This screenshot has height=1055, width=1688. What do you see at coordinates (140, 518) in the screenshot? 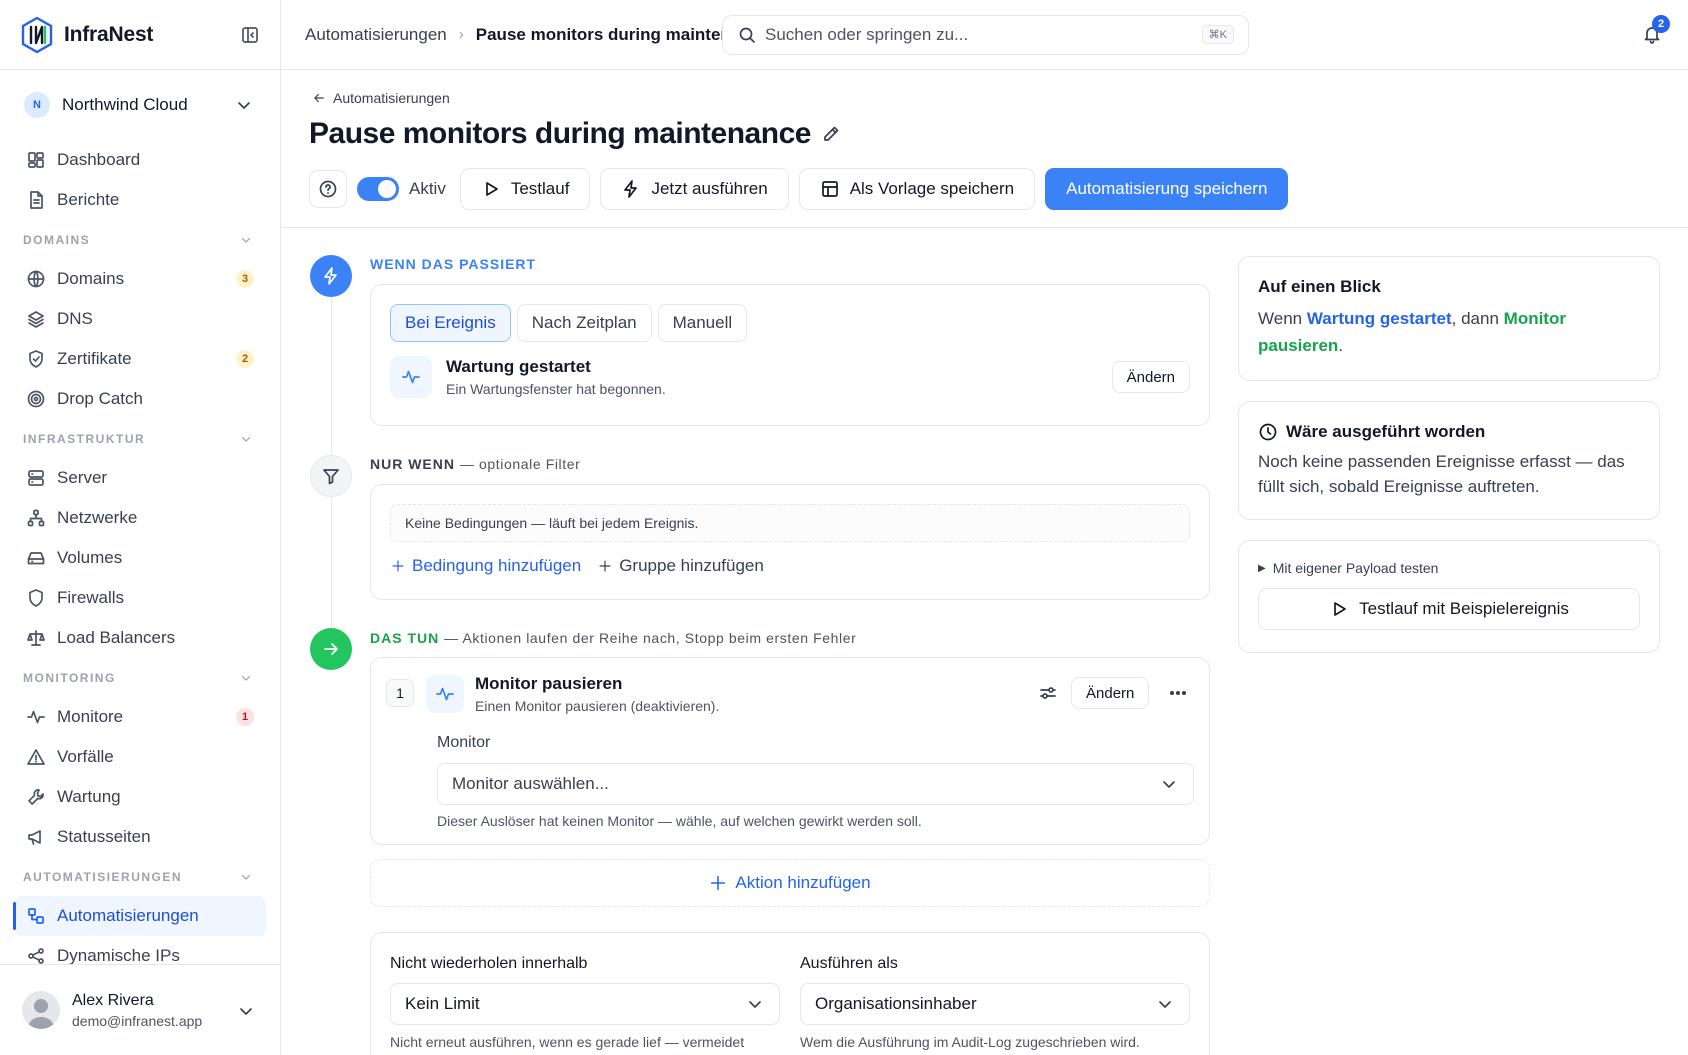
I see `sidebar-item-networks: Netzwerke` at bounding box center [140, 518].